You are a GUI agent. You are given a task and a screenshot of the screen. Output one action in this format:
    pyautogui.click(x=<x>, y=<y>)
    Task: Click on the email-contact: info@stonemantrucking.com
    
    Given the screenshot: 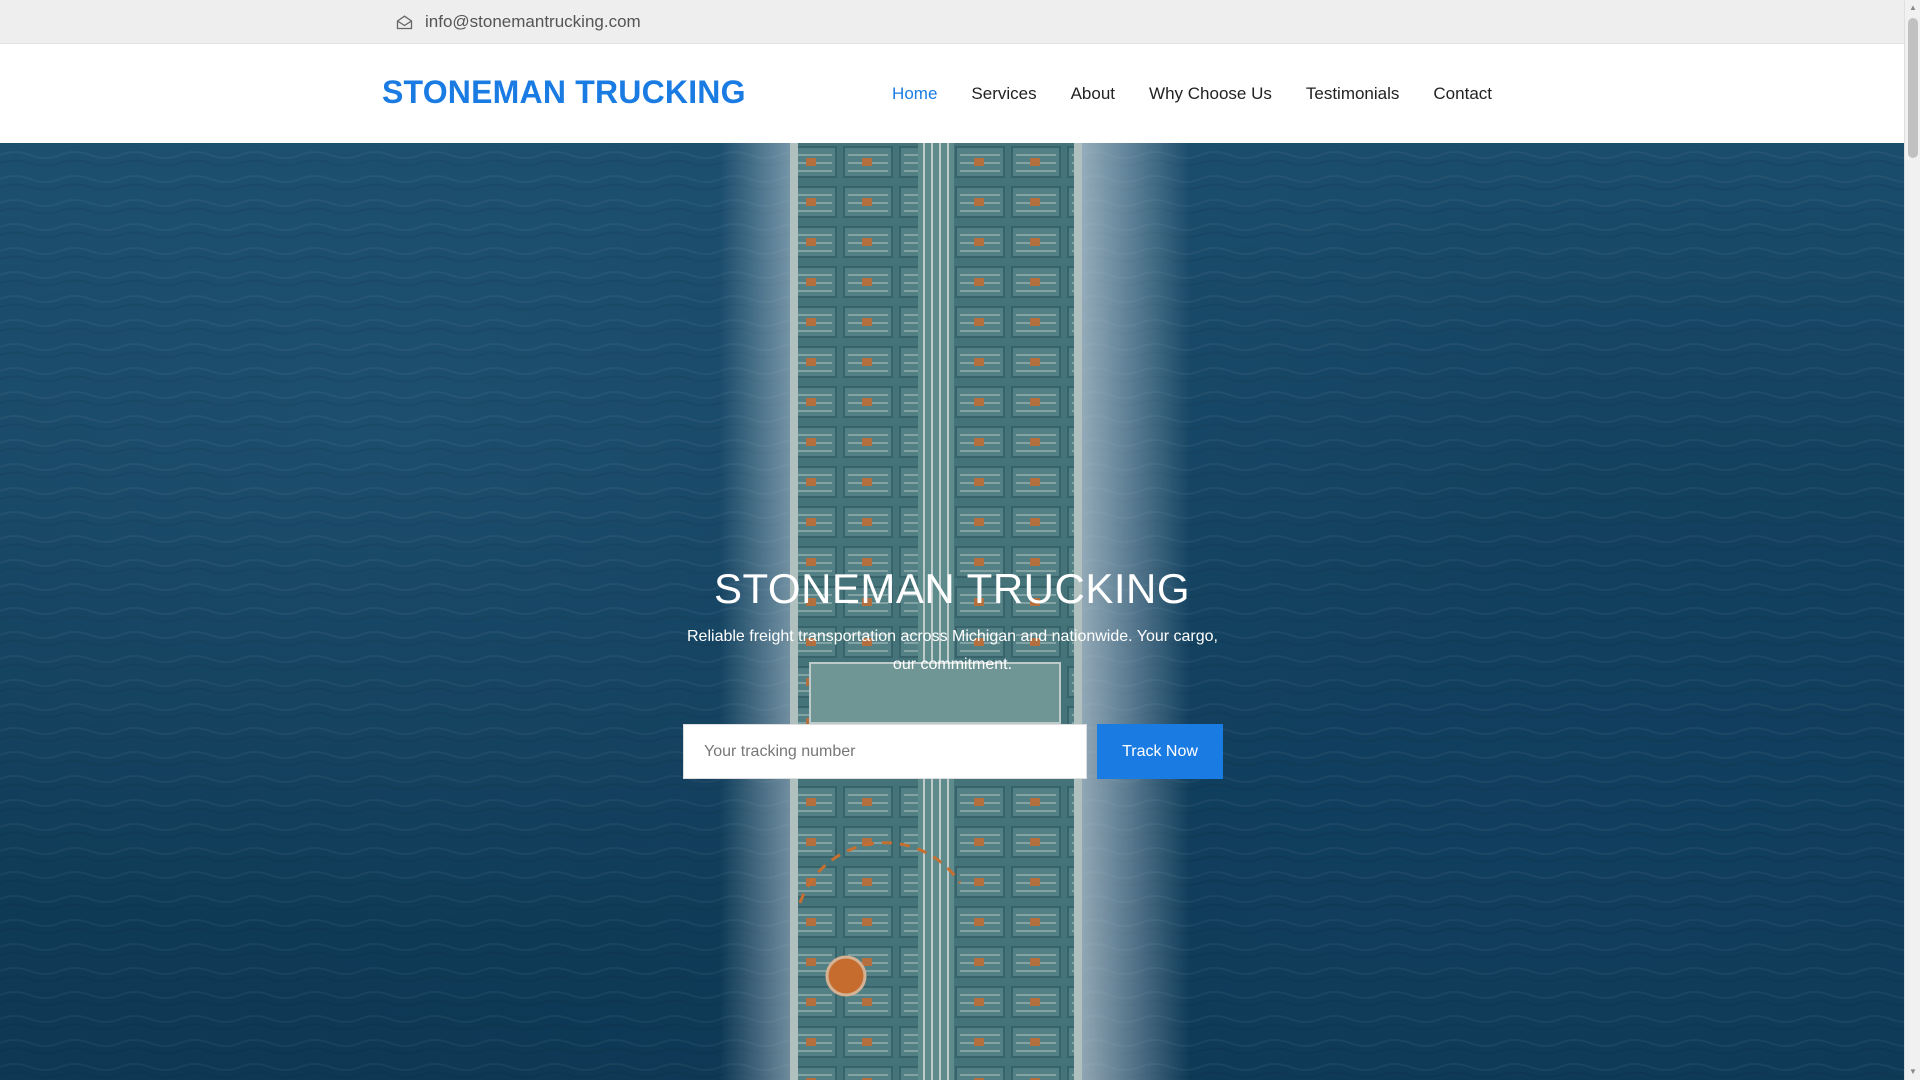 What is the action you would take?
    pyautogui.click(x=518, y=22)
    